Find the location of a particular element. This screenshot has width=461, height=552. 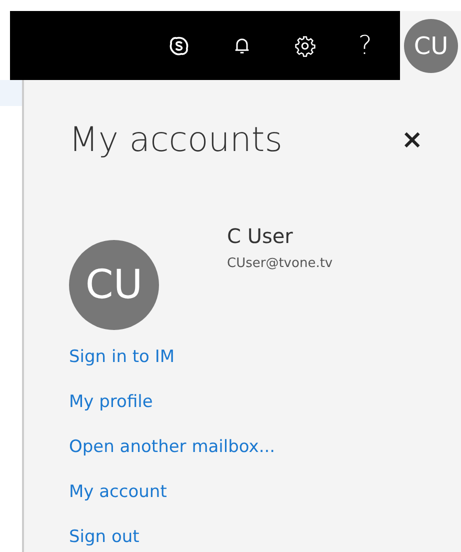

skype-icon is located at coordinates (179, 45).